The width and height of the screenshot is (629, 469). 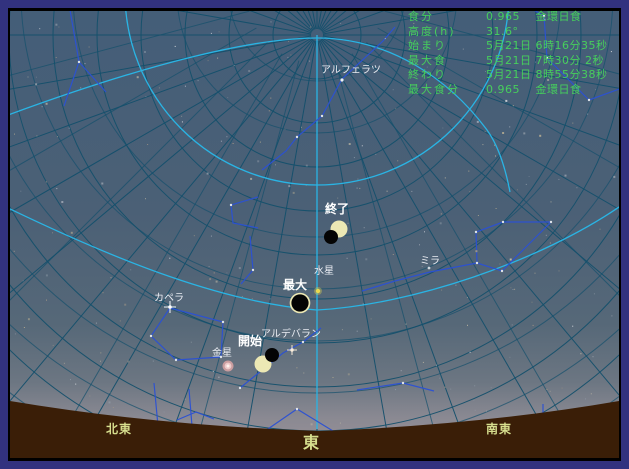 I want to click on eclipse-label-end: 終了, so click(x=337, y=209).